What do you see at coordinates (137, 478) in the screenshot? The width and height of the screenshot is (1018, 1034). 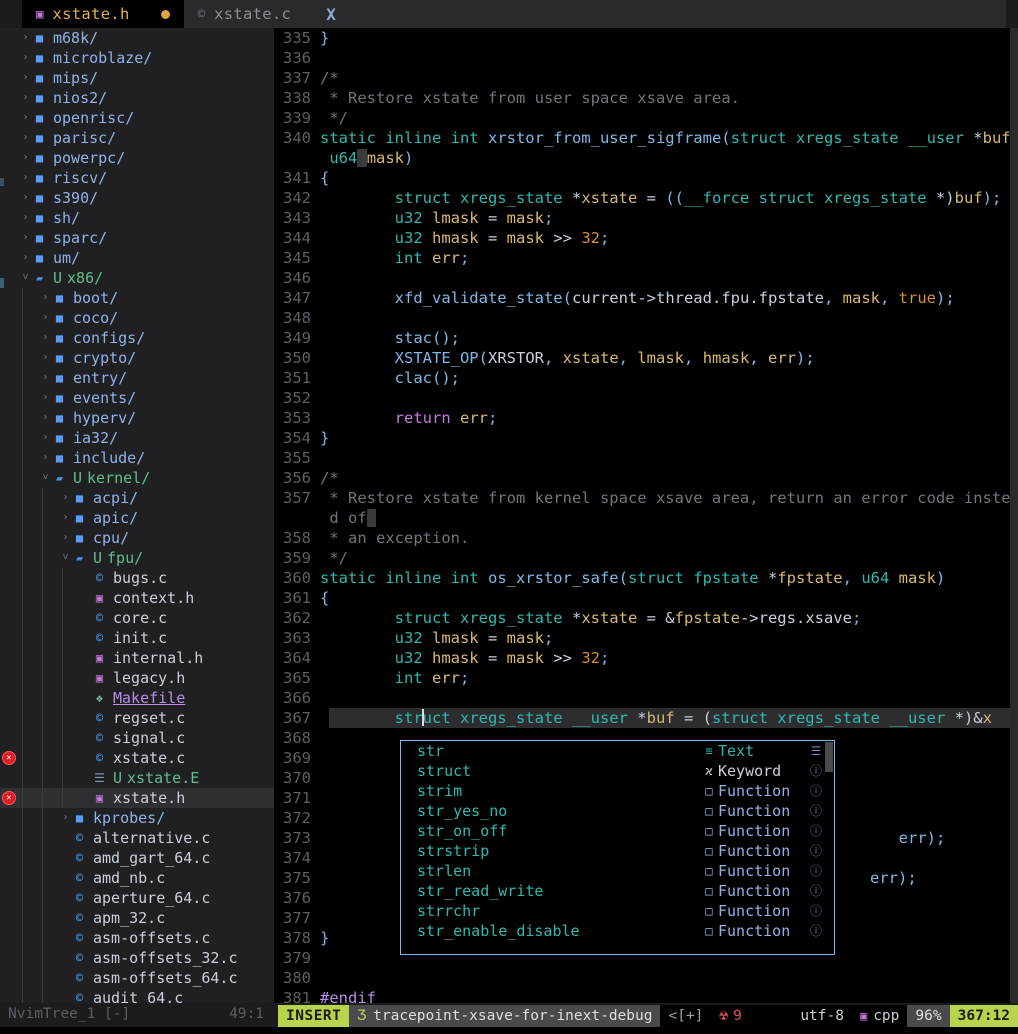 I see `tree-item-kernel-: ˅ ▰ Ukernel/` at bounding box center [137, 478].